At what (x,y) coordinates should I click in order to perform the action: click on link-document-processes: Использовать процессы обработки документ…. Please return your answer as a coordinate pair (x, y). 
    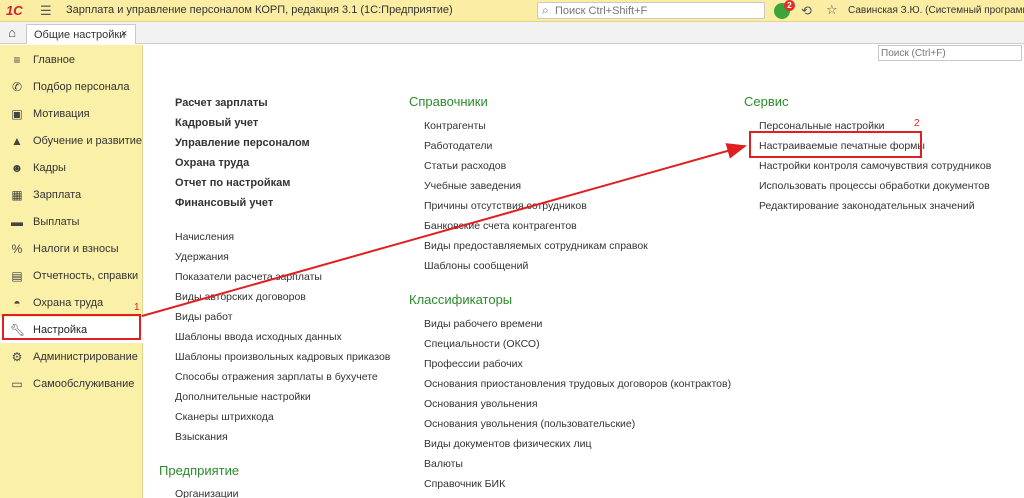
    Looking at the image, I should click on (874, 186).